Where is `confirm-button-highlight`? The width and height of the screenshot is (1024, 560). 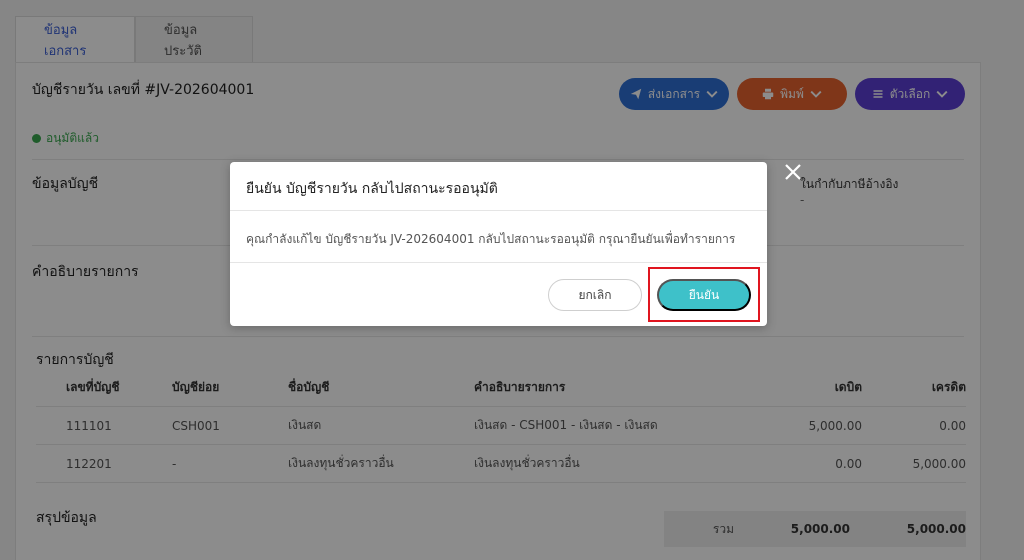 confirm-button-highlight is located at coordinates (704, 294).